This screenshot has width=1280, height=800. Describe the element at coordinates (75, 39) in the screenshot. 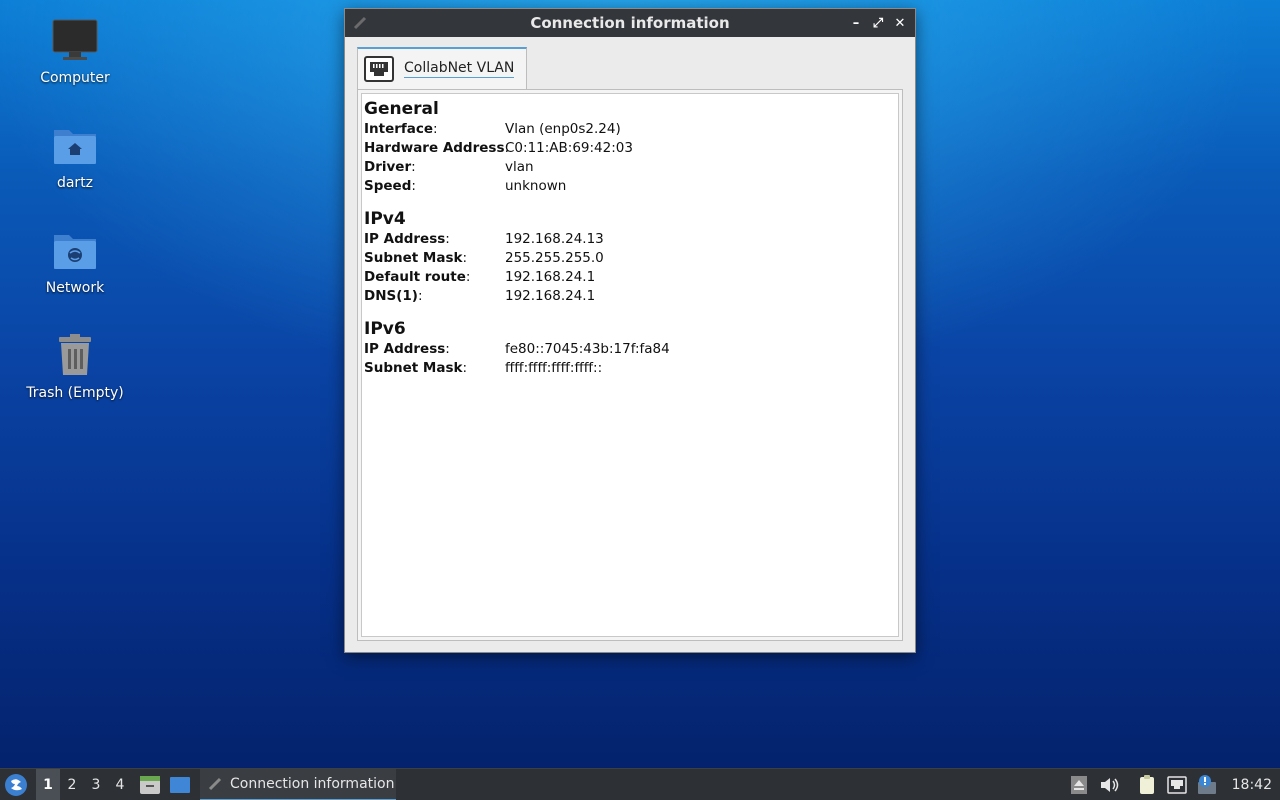

I see `computer-icon` at that location.